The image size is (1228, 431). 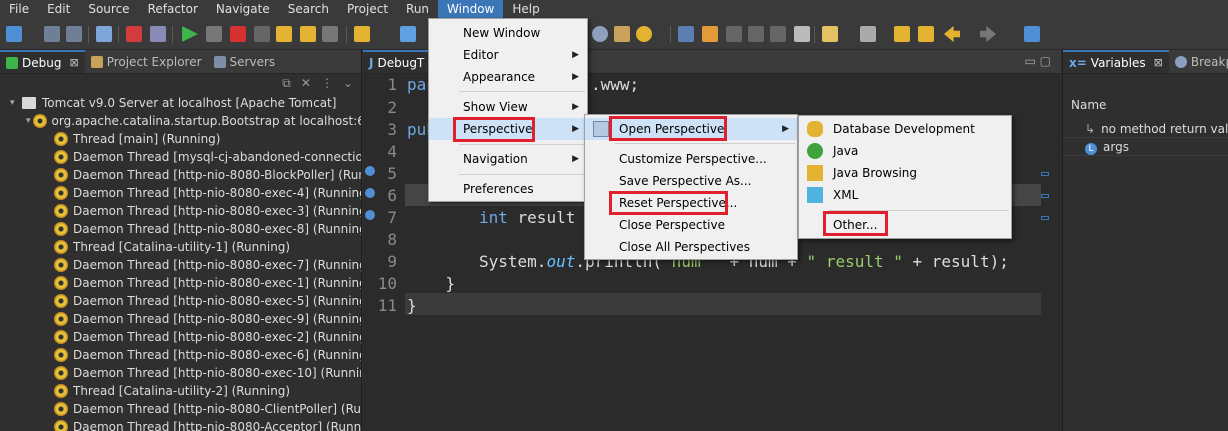 What do you see at coordinates (52, 34) in the screenshot?
I see `save-icon` at bounding box center [52, 34].